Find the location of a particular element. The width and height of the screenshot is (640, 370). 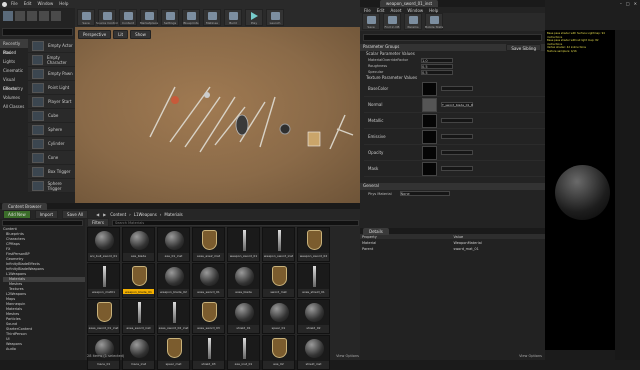

play-button: Play is located at coordinates (254, 17).